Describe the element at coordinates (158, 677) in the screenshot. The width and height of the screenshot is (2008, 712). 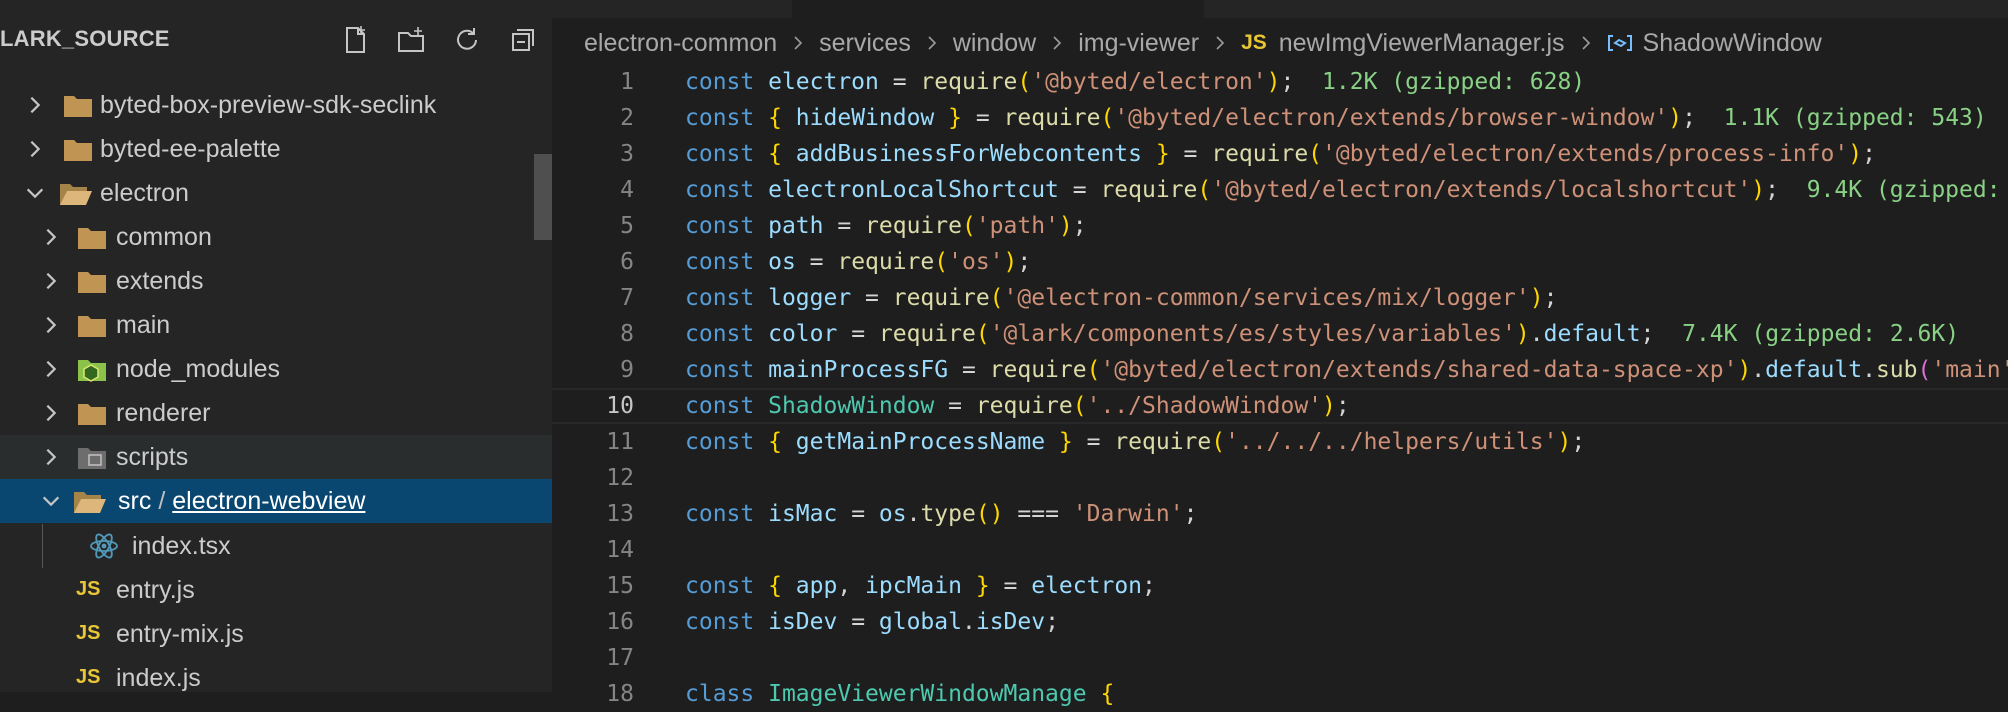
I see `tree-item-label: index.js` at that location.